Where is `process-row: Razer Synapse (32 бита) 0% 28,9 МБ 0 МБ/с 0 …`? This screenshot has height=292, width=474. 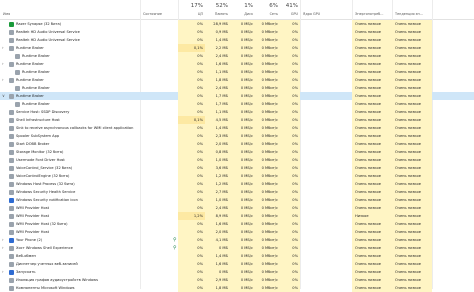
process-row: Razer Synapse (32 бита) 0% 28,9 МБ 0 МБ/с 0 … is located at coordinates (237, 24).